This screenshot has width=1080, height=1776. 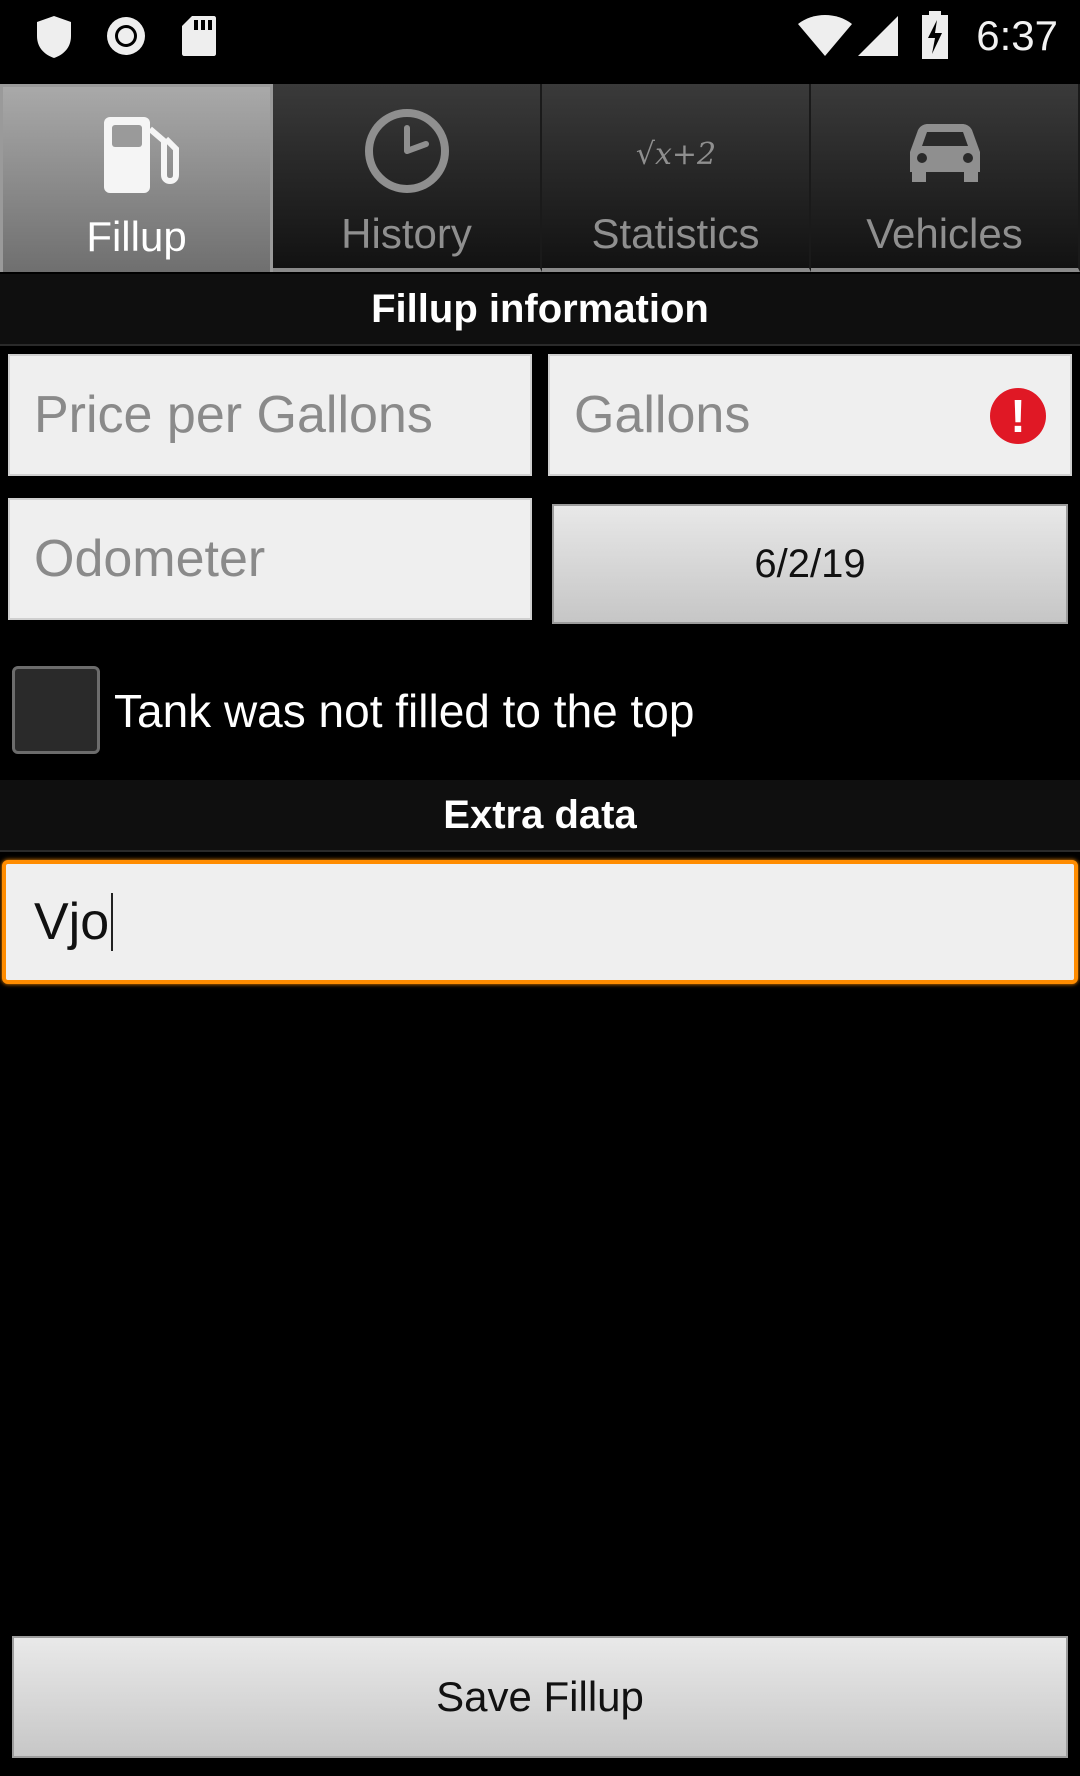 What do you see at coordinates (404, 711) in the screenshot?
I see `tank-not-full-label: Tank was not filled to the top` at bounding box center [404, 711].